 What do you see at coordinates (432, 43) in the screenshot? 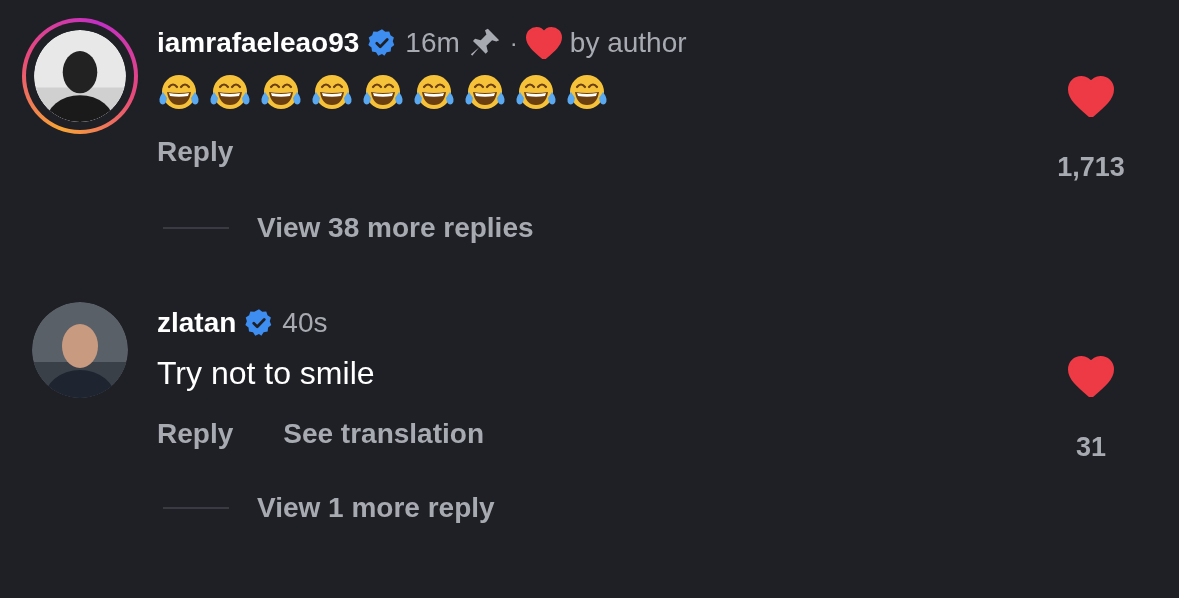
I see `timestamp: 16m` at bounding box center [432, 43].